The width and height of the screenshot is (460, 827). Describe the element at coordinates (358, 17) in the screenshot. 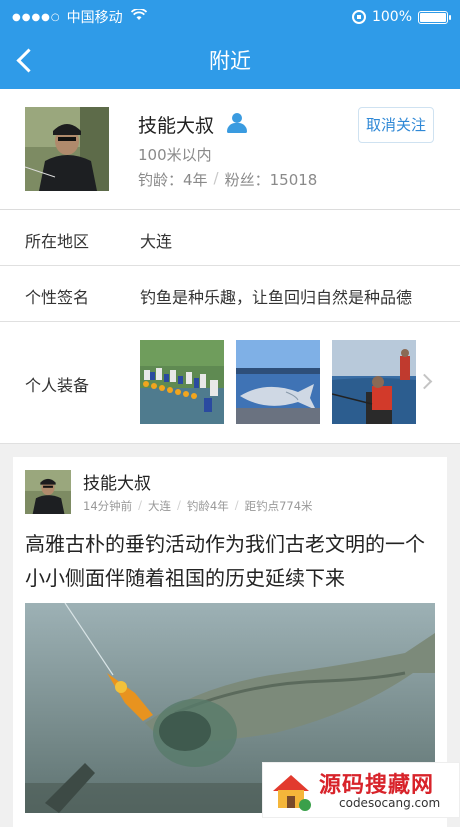

I see `orientation-lock-icon` at that location.